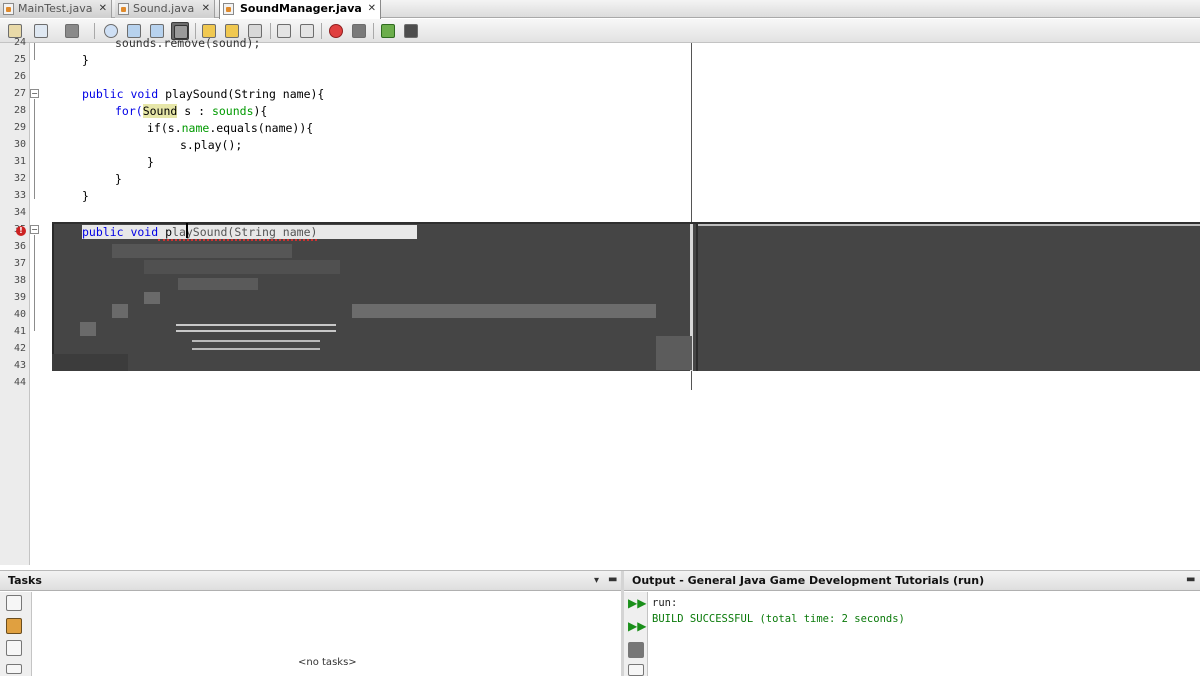 This screenshot has width=1200, height=676. Describe the element at coordinates (284, 31) in the screenshot. I see `shift-left-icon` at that location.